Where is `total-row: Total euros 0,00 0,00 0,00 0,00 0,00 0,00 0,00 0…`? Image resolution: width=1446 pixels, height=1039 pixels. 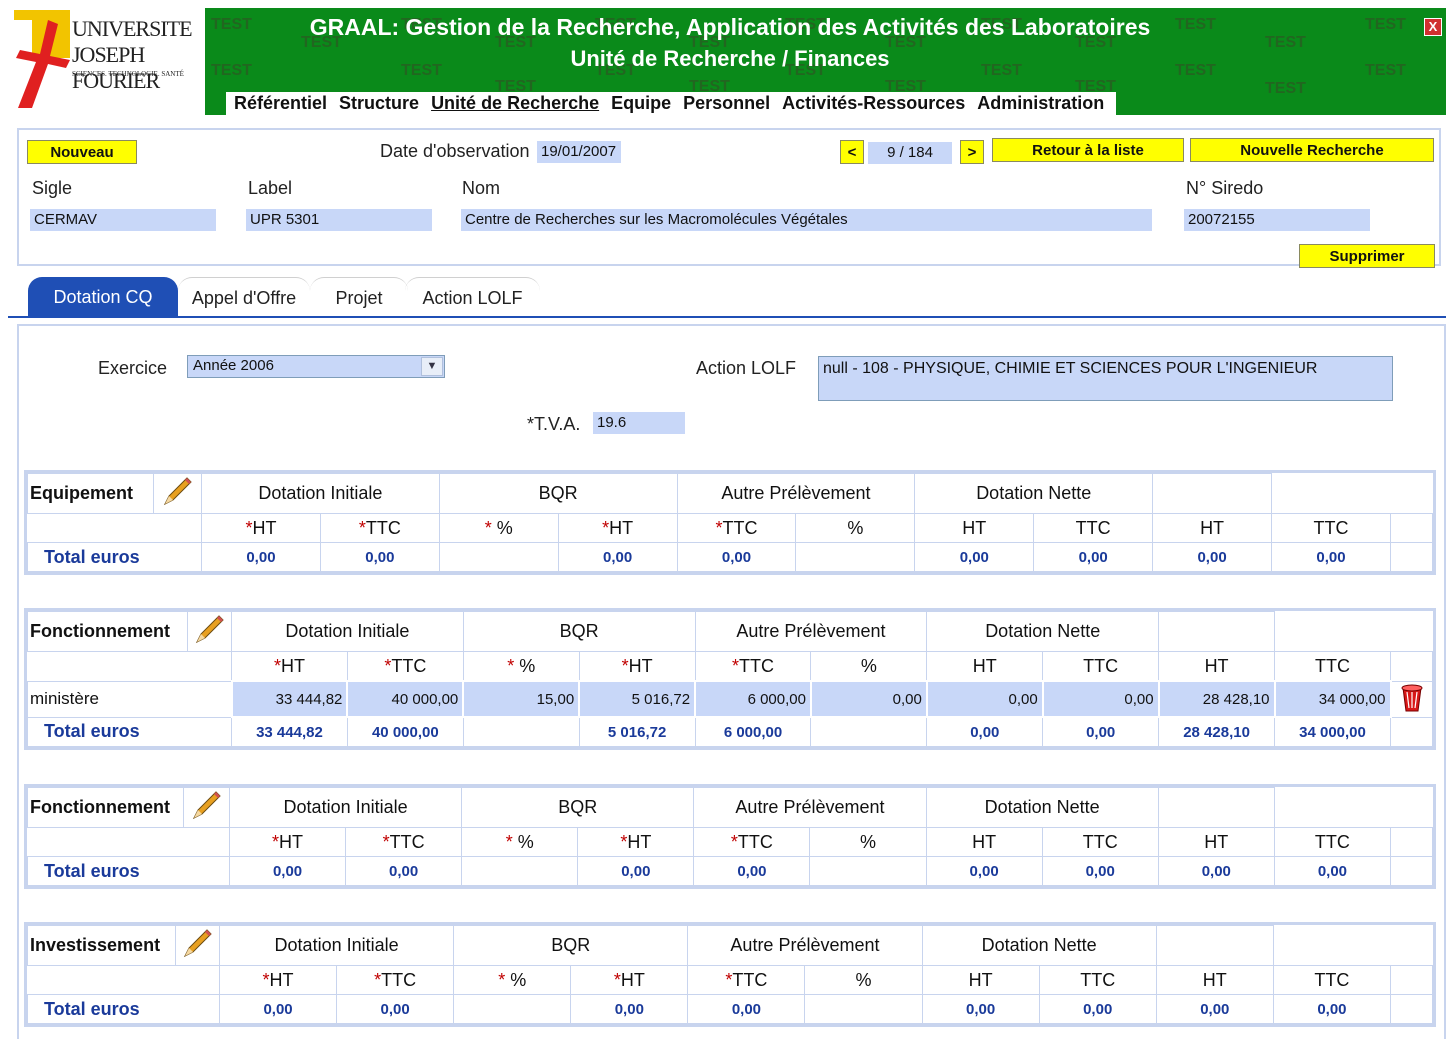
total-row: Total euros 0,00 0,00 0,00 0,00 0,00 0,00 0,00 0… is located at coordinates (730, 557).